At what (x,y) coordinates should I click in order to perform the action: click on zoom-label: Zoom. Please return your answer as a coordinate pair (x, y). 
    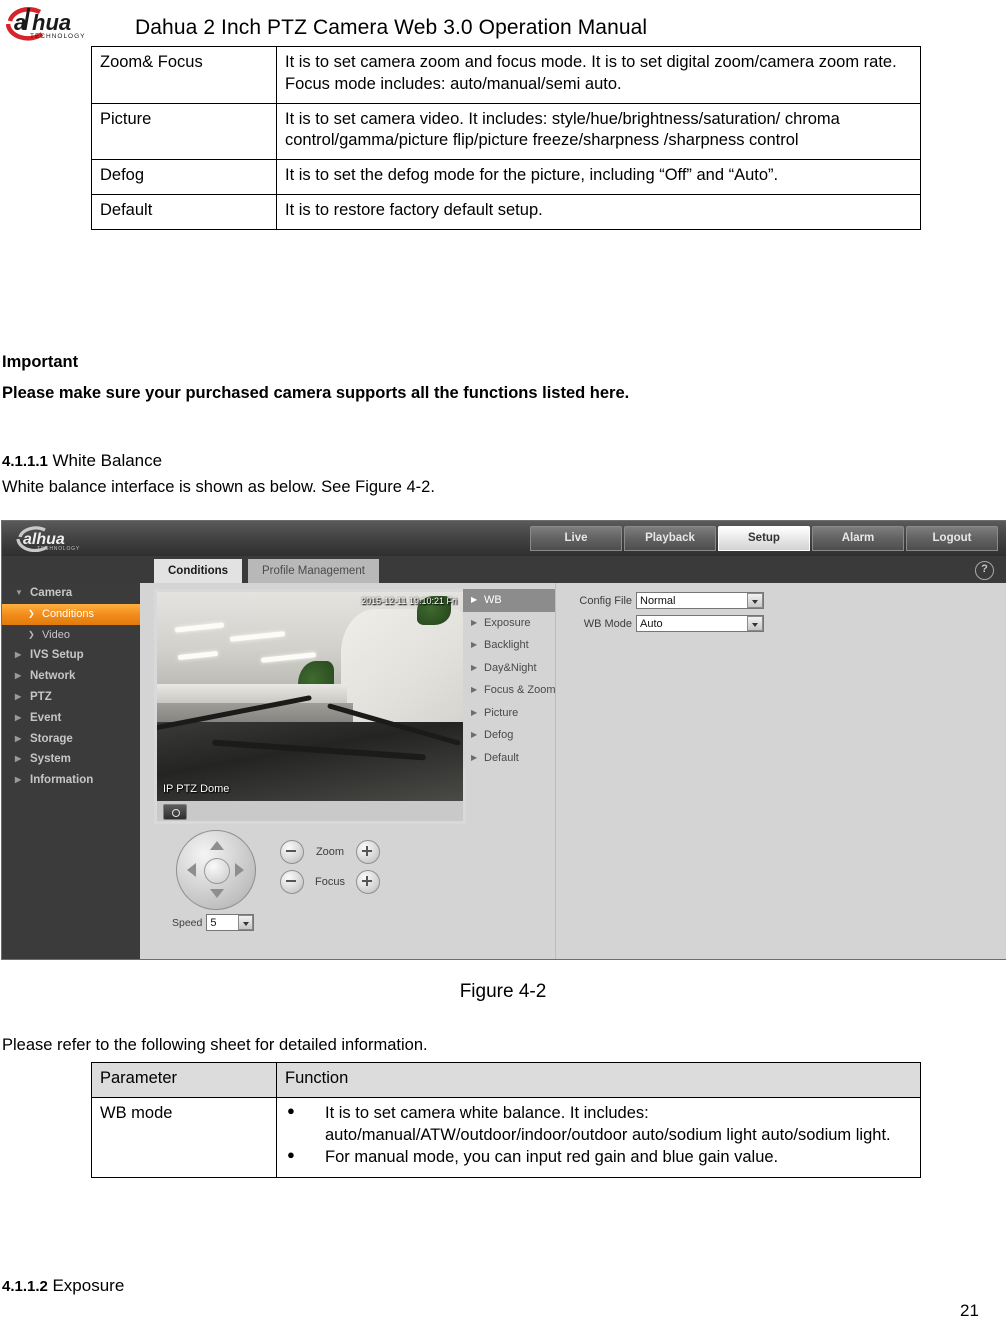
    Looking at the image, I should click on (330, 852).